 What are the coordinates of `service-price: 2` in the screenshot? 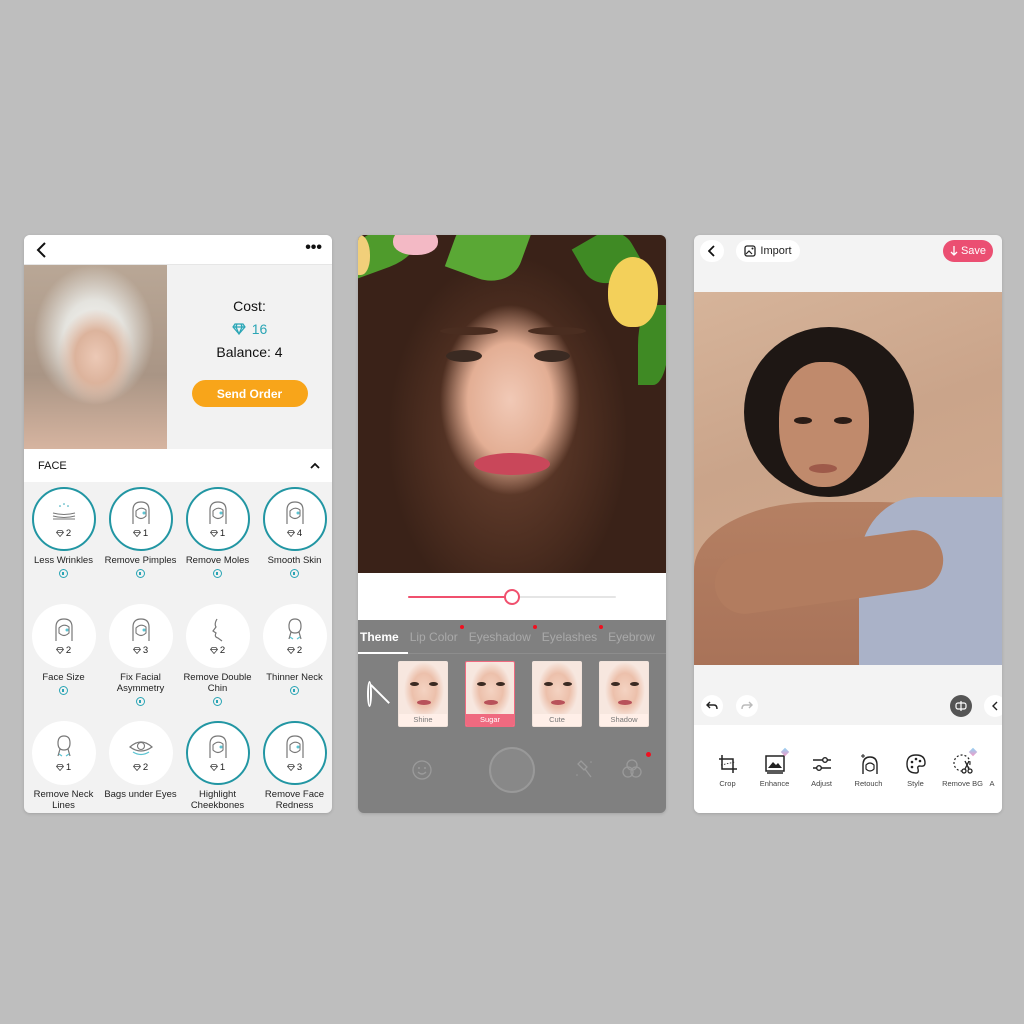 It's located at (63, 533).